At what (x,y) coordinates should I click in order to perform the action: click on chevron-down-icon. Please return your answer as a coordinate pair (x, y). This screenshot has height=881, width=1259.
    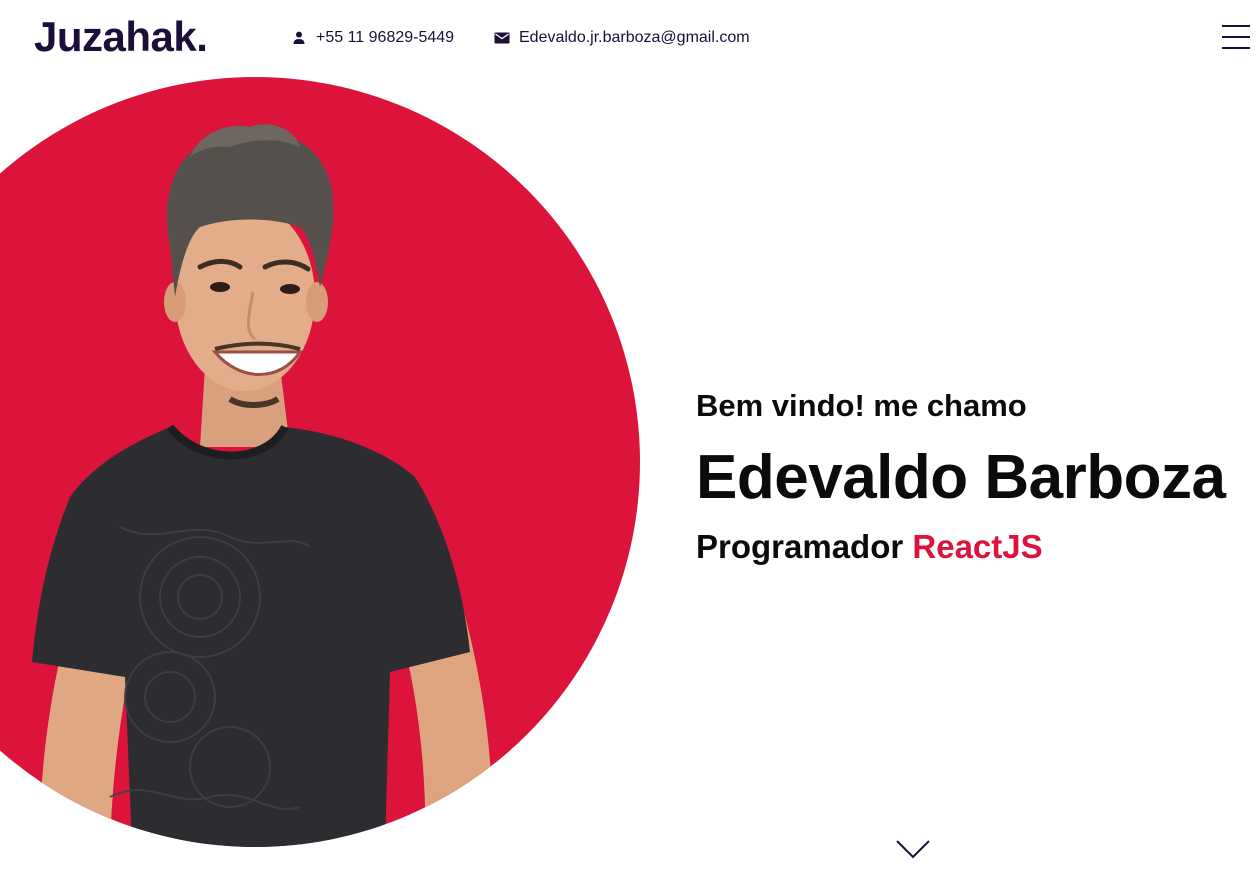
    Looking at the image, I should click on (913, 849).